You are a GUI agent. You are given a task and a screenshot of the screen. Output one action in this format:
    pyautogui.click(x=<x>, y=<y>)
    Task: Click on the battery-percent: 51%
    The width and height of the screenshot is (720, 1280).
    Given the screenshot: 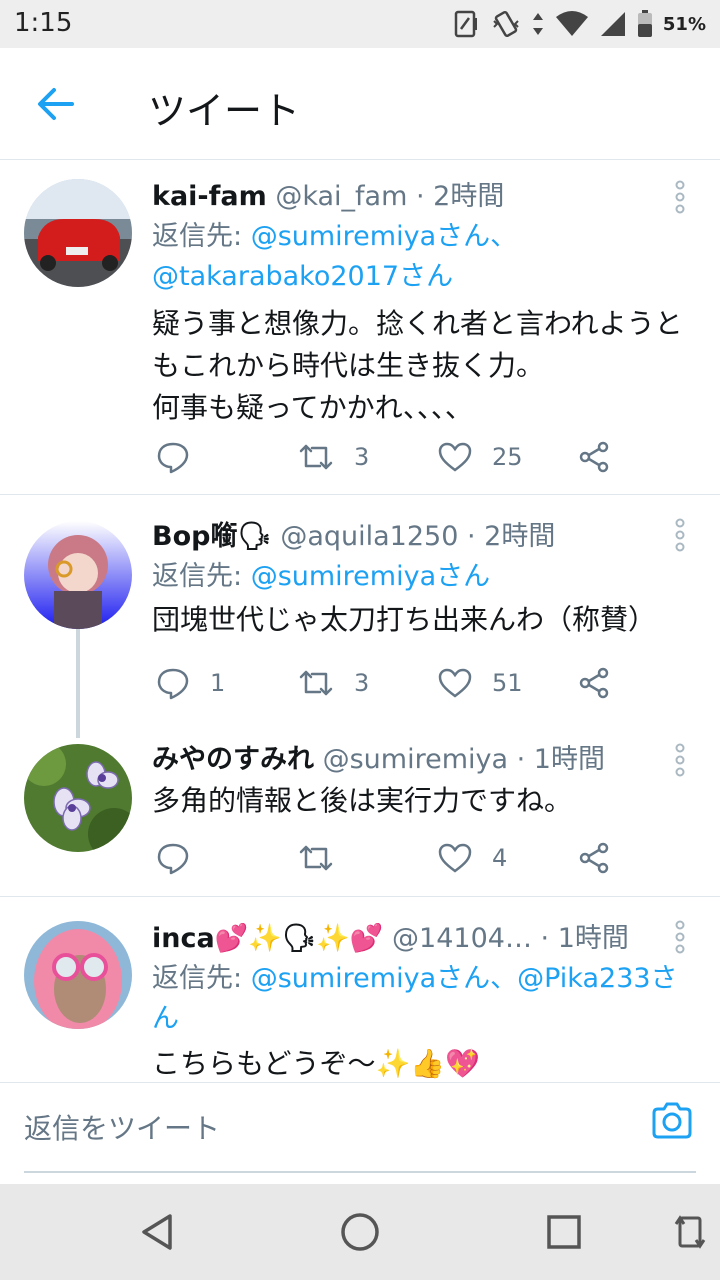 What is the action you would take?
    pyautogui.click(x=684, y=24)
    